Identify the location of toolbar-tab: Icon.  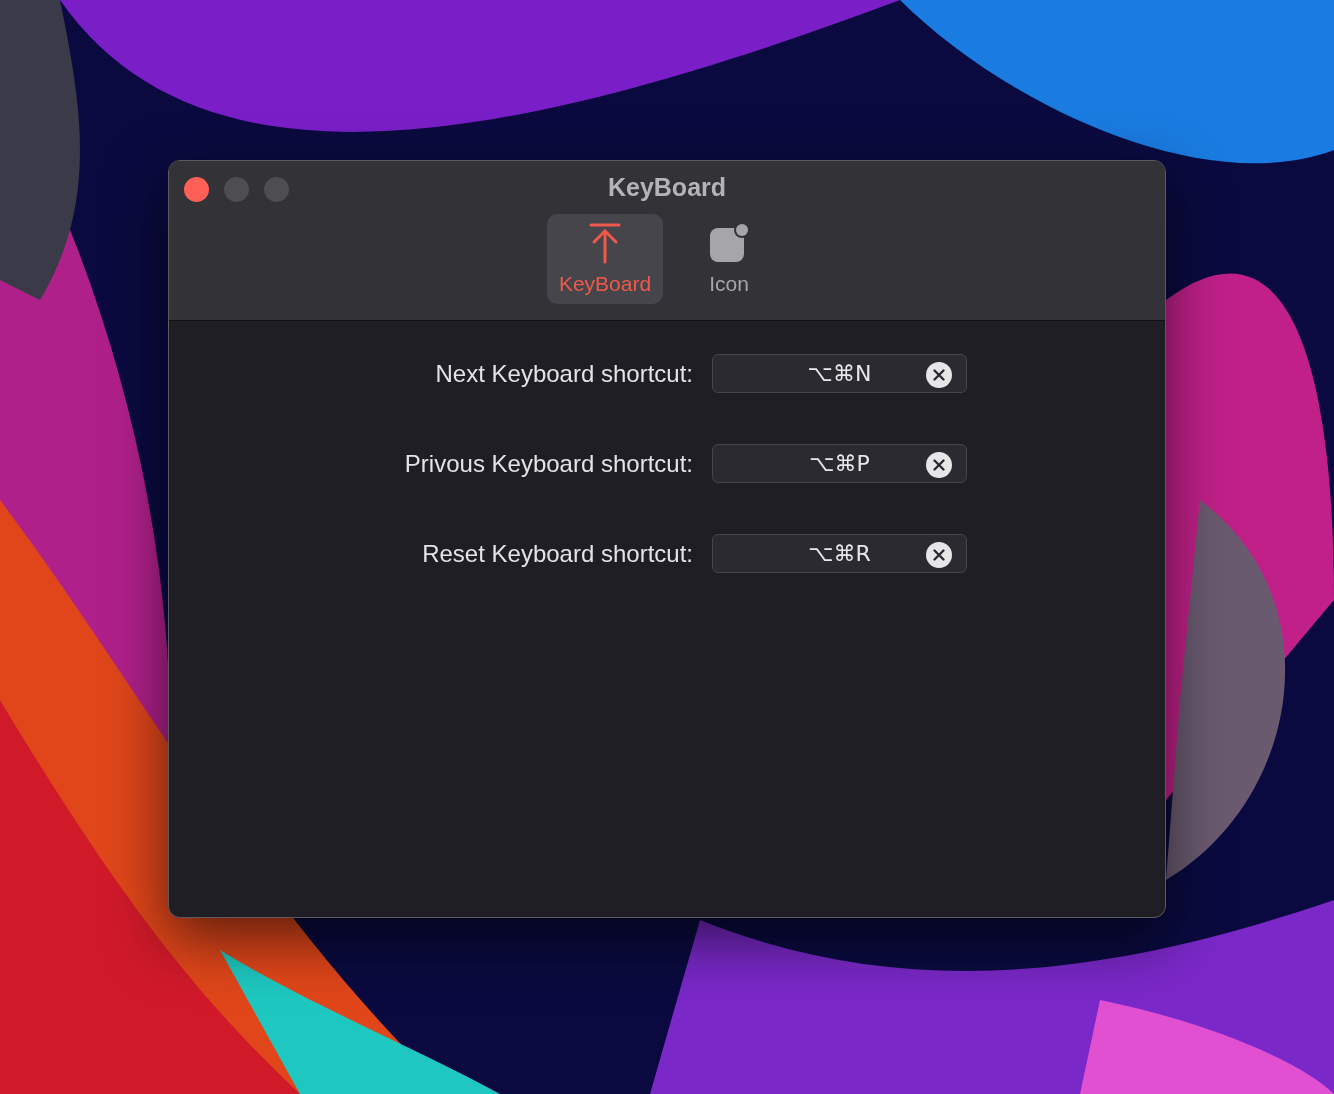
(729, 259).